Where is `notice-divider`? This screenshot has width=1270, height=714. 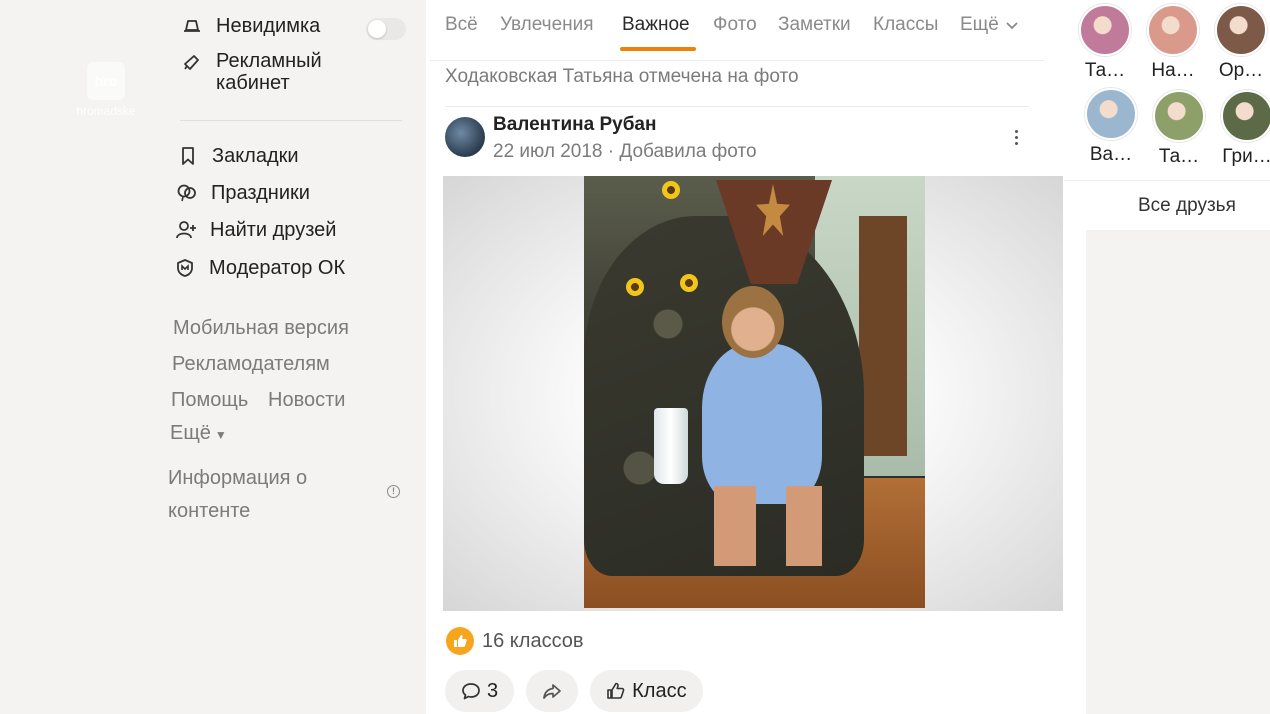
notice-divider is located at coordinates (737, 106).